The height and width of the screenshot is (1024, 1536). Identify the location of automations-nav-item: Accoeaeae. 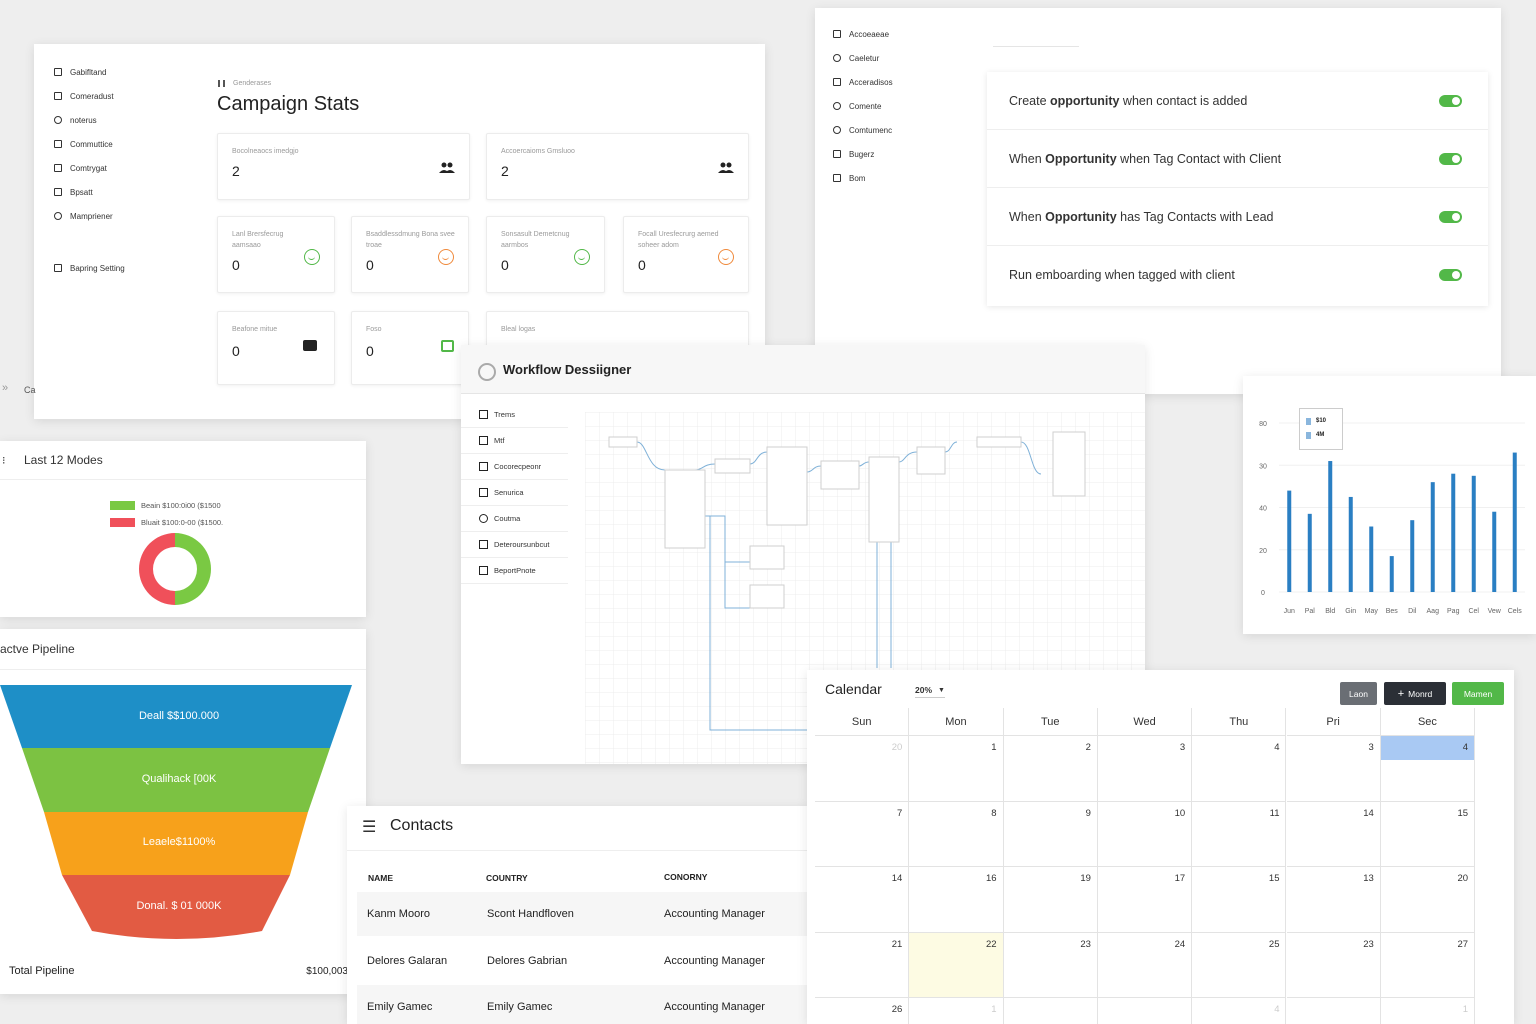
(903, 34).